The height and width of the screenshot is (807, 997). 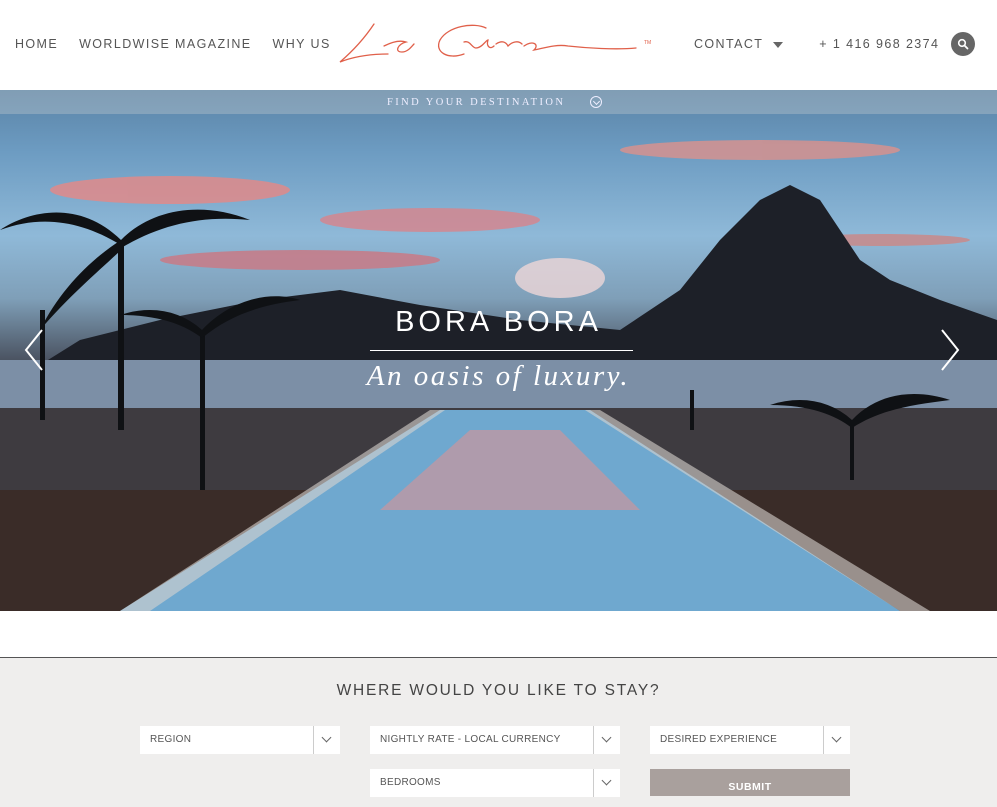 What do you see at coordinates (171, 739) in the screenshot?
I see `region-select-value: REGION` at bounding box center [171, 739].